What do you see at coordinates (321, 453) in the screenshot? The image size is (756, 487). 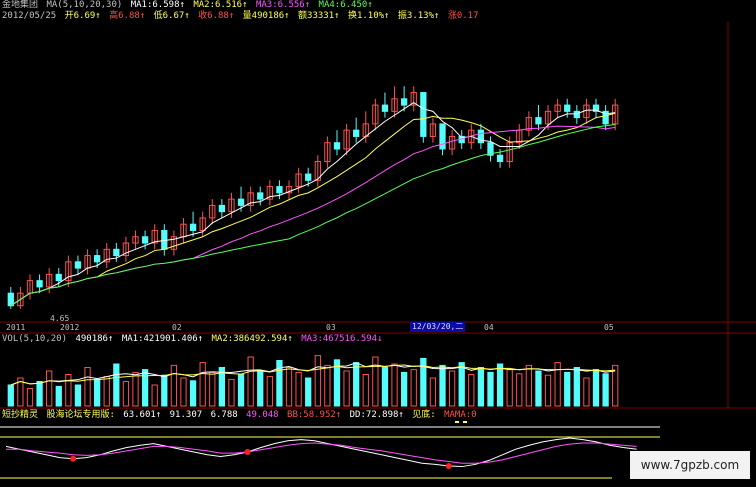 I see `indicator-magenta-line` at bounding box center [321, 453].